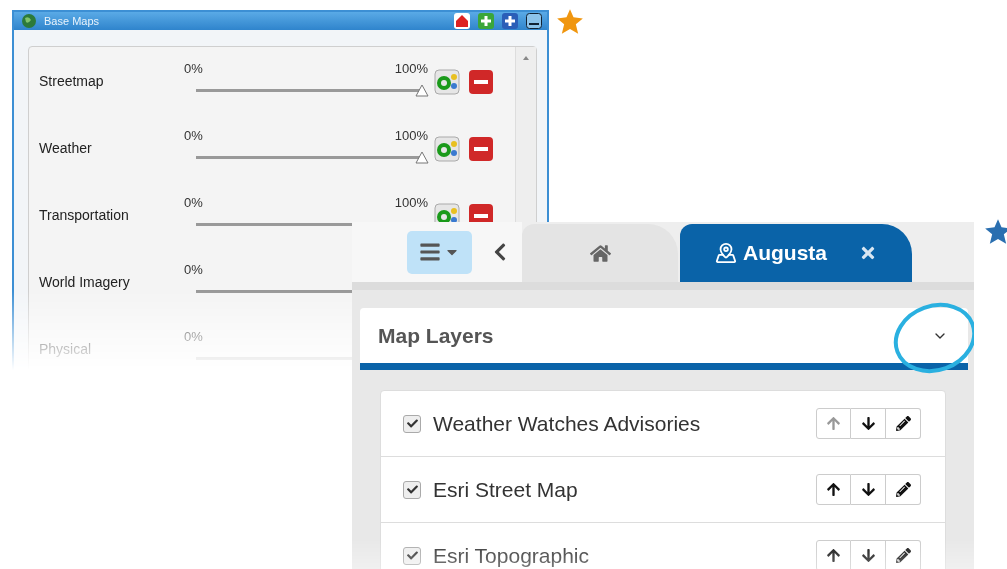 The height and width of the screenshot is (569, 1007). I want to click on home-icon, so click(600, 253).